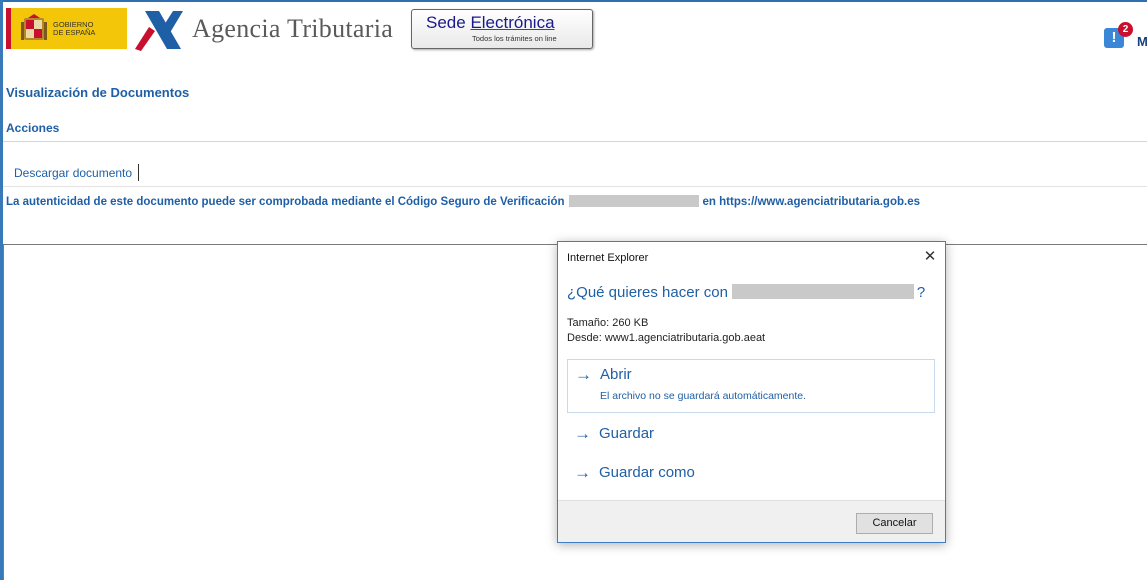 The width and height of the screenshot is (1147, 580). What do you see at coordinates (1142, 41) in the screenshot?
I see `notification-label: M` at bounding box center [1142, 41].